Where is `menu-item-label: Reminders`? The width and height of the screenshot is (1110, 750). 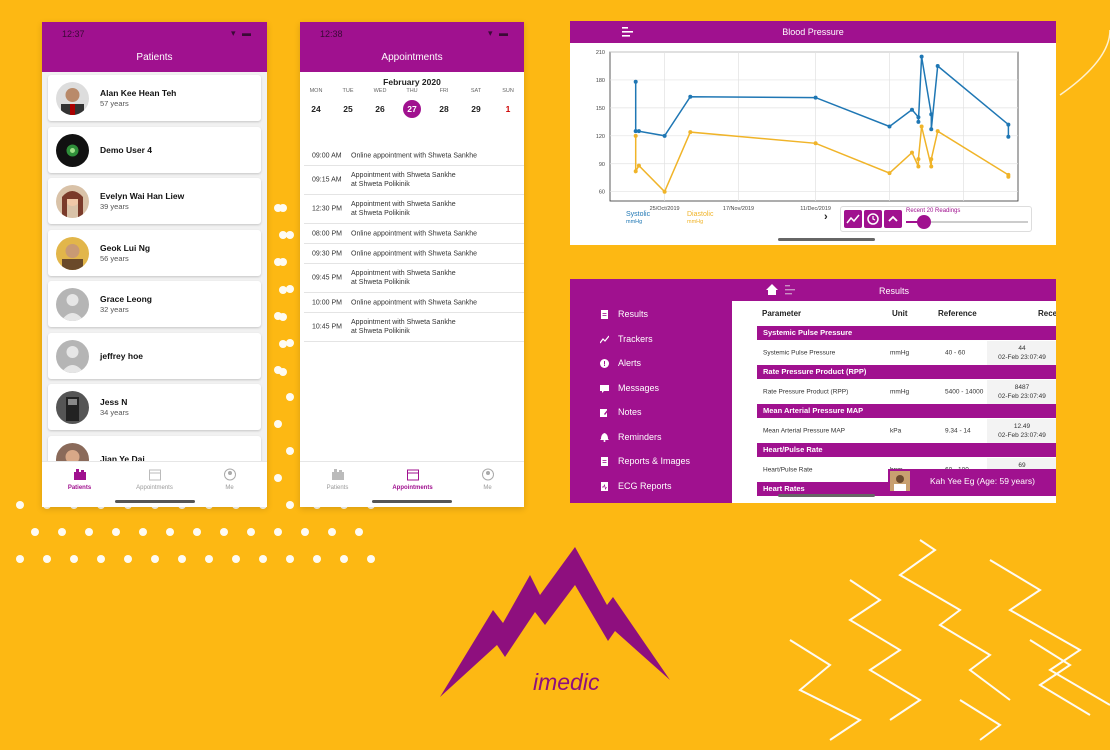 menu-item-label: Reminders is located at coordinates (640, 436).